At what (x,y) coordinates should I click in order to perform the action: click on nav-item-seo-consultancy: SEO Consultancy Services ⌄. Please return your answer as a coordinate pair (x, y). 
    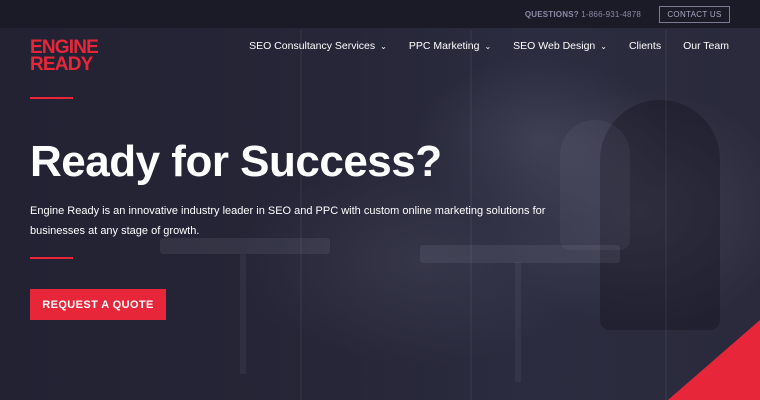
    Looking at the image, I should click on (318, 46).